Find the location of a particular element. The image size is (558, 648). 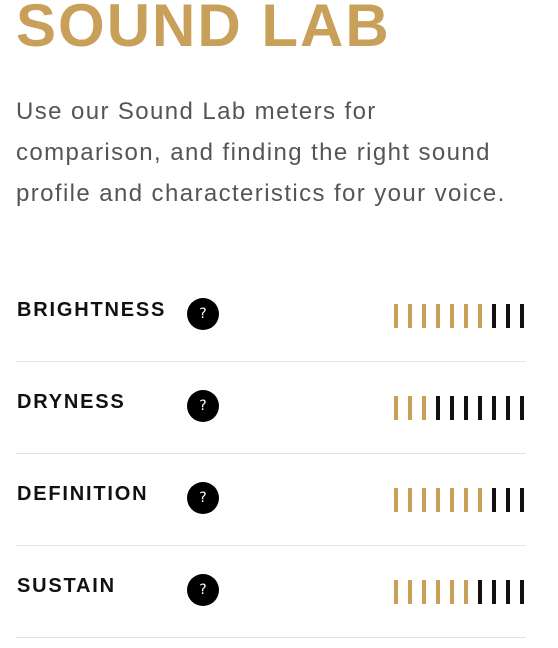

meter-label-dryness: DRYNESS is located at coordinates (71, 402).